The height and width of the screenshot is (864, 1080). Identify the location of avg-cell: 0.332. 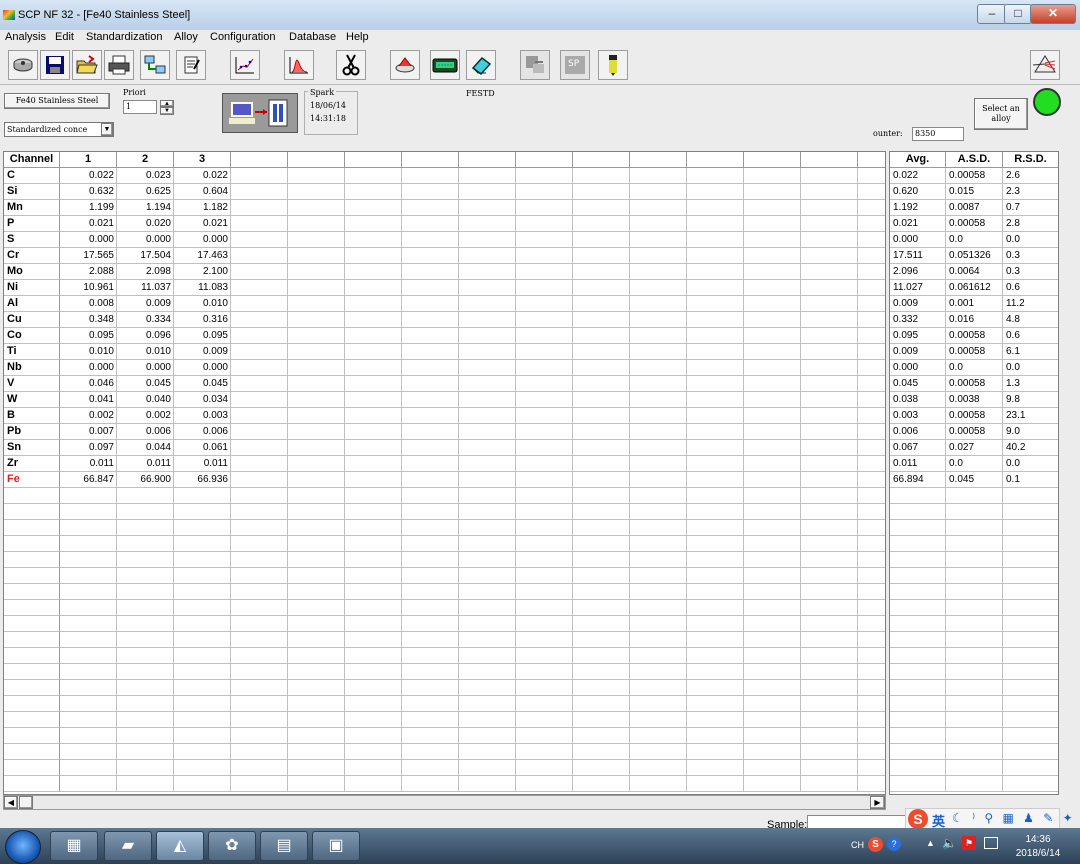
(918, 320).